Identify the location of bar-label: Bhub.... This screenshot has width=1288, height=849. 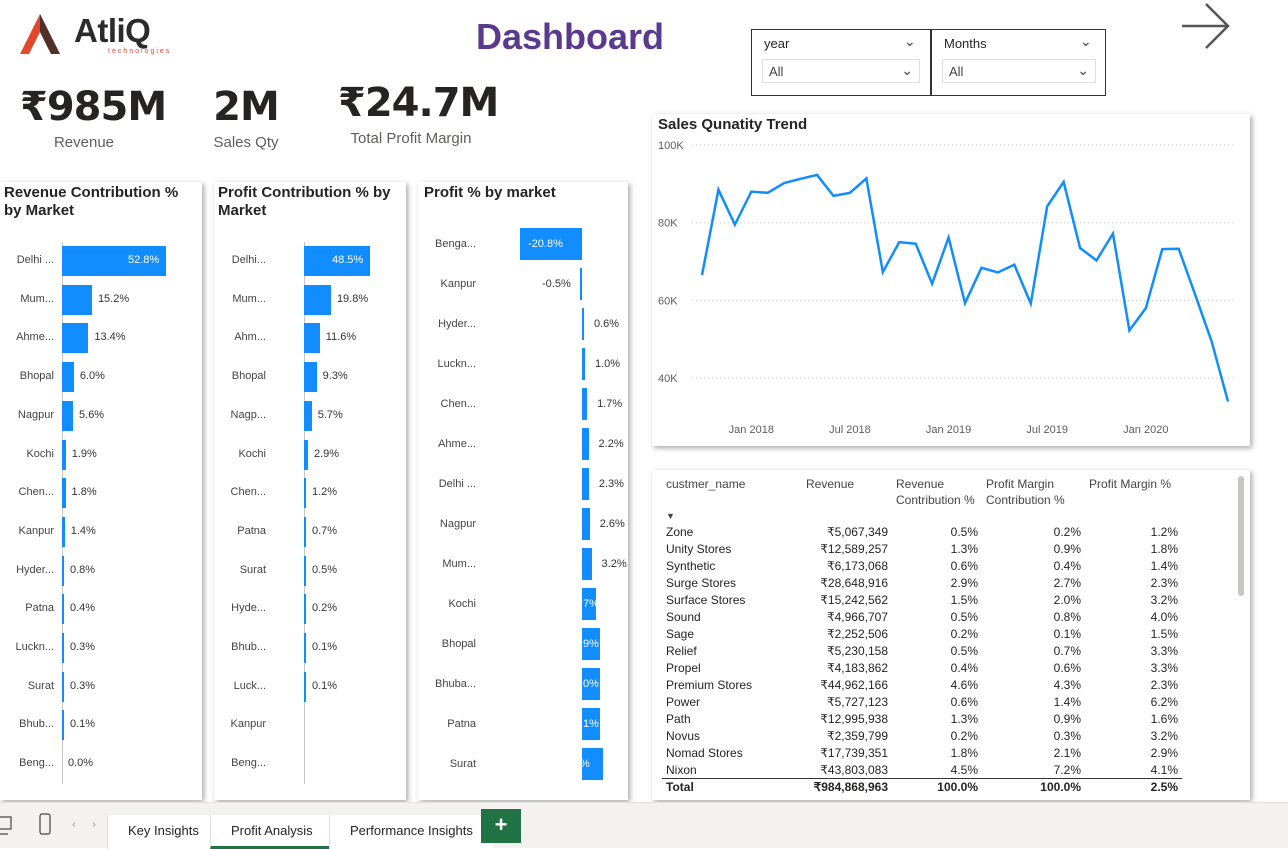
(36, 724).